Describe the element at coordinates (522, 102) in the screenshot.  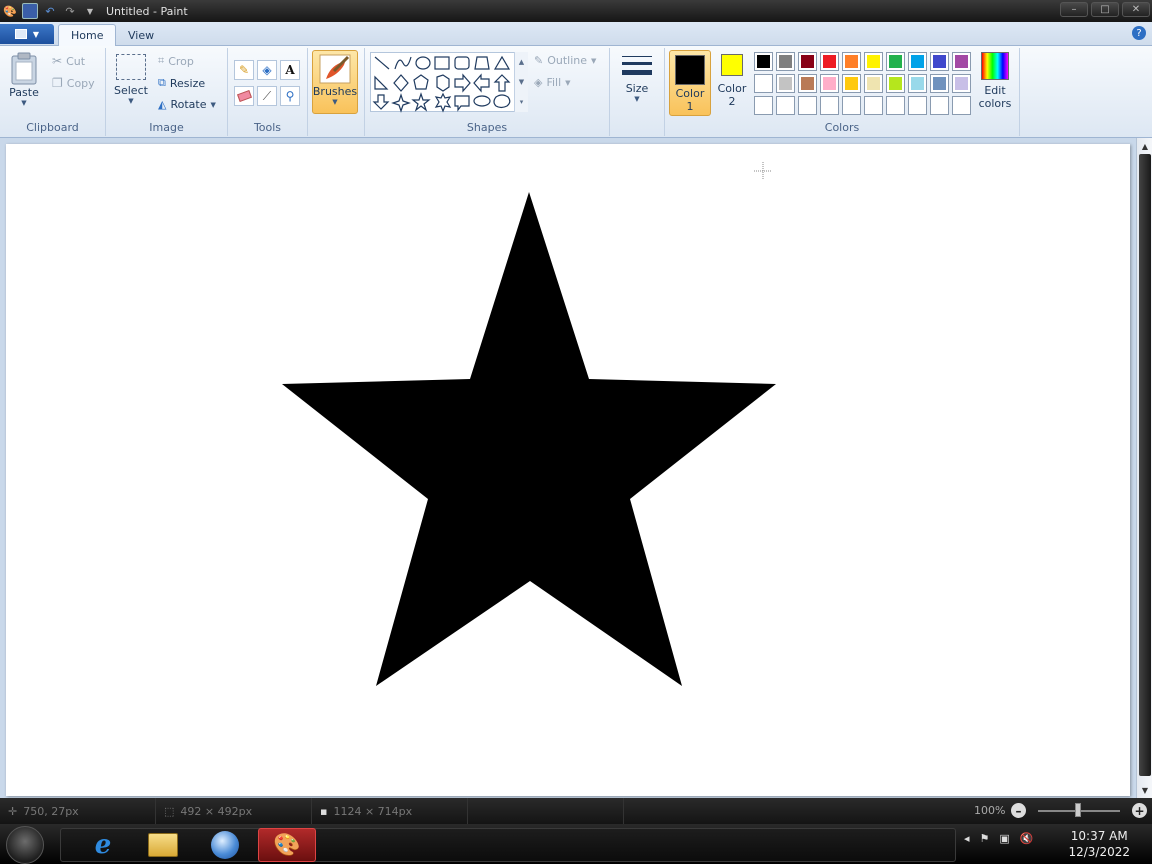
I see `gallery-expand-icon: ▾` at that location.